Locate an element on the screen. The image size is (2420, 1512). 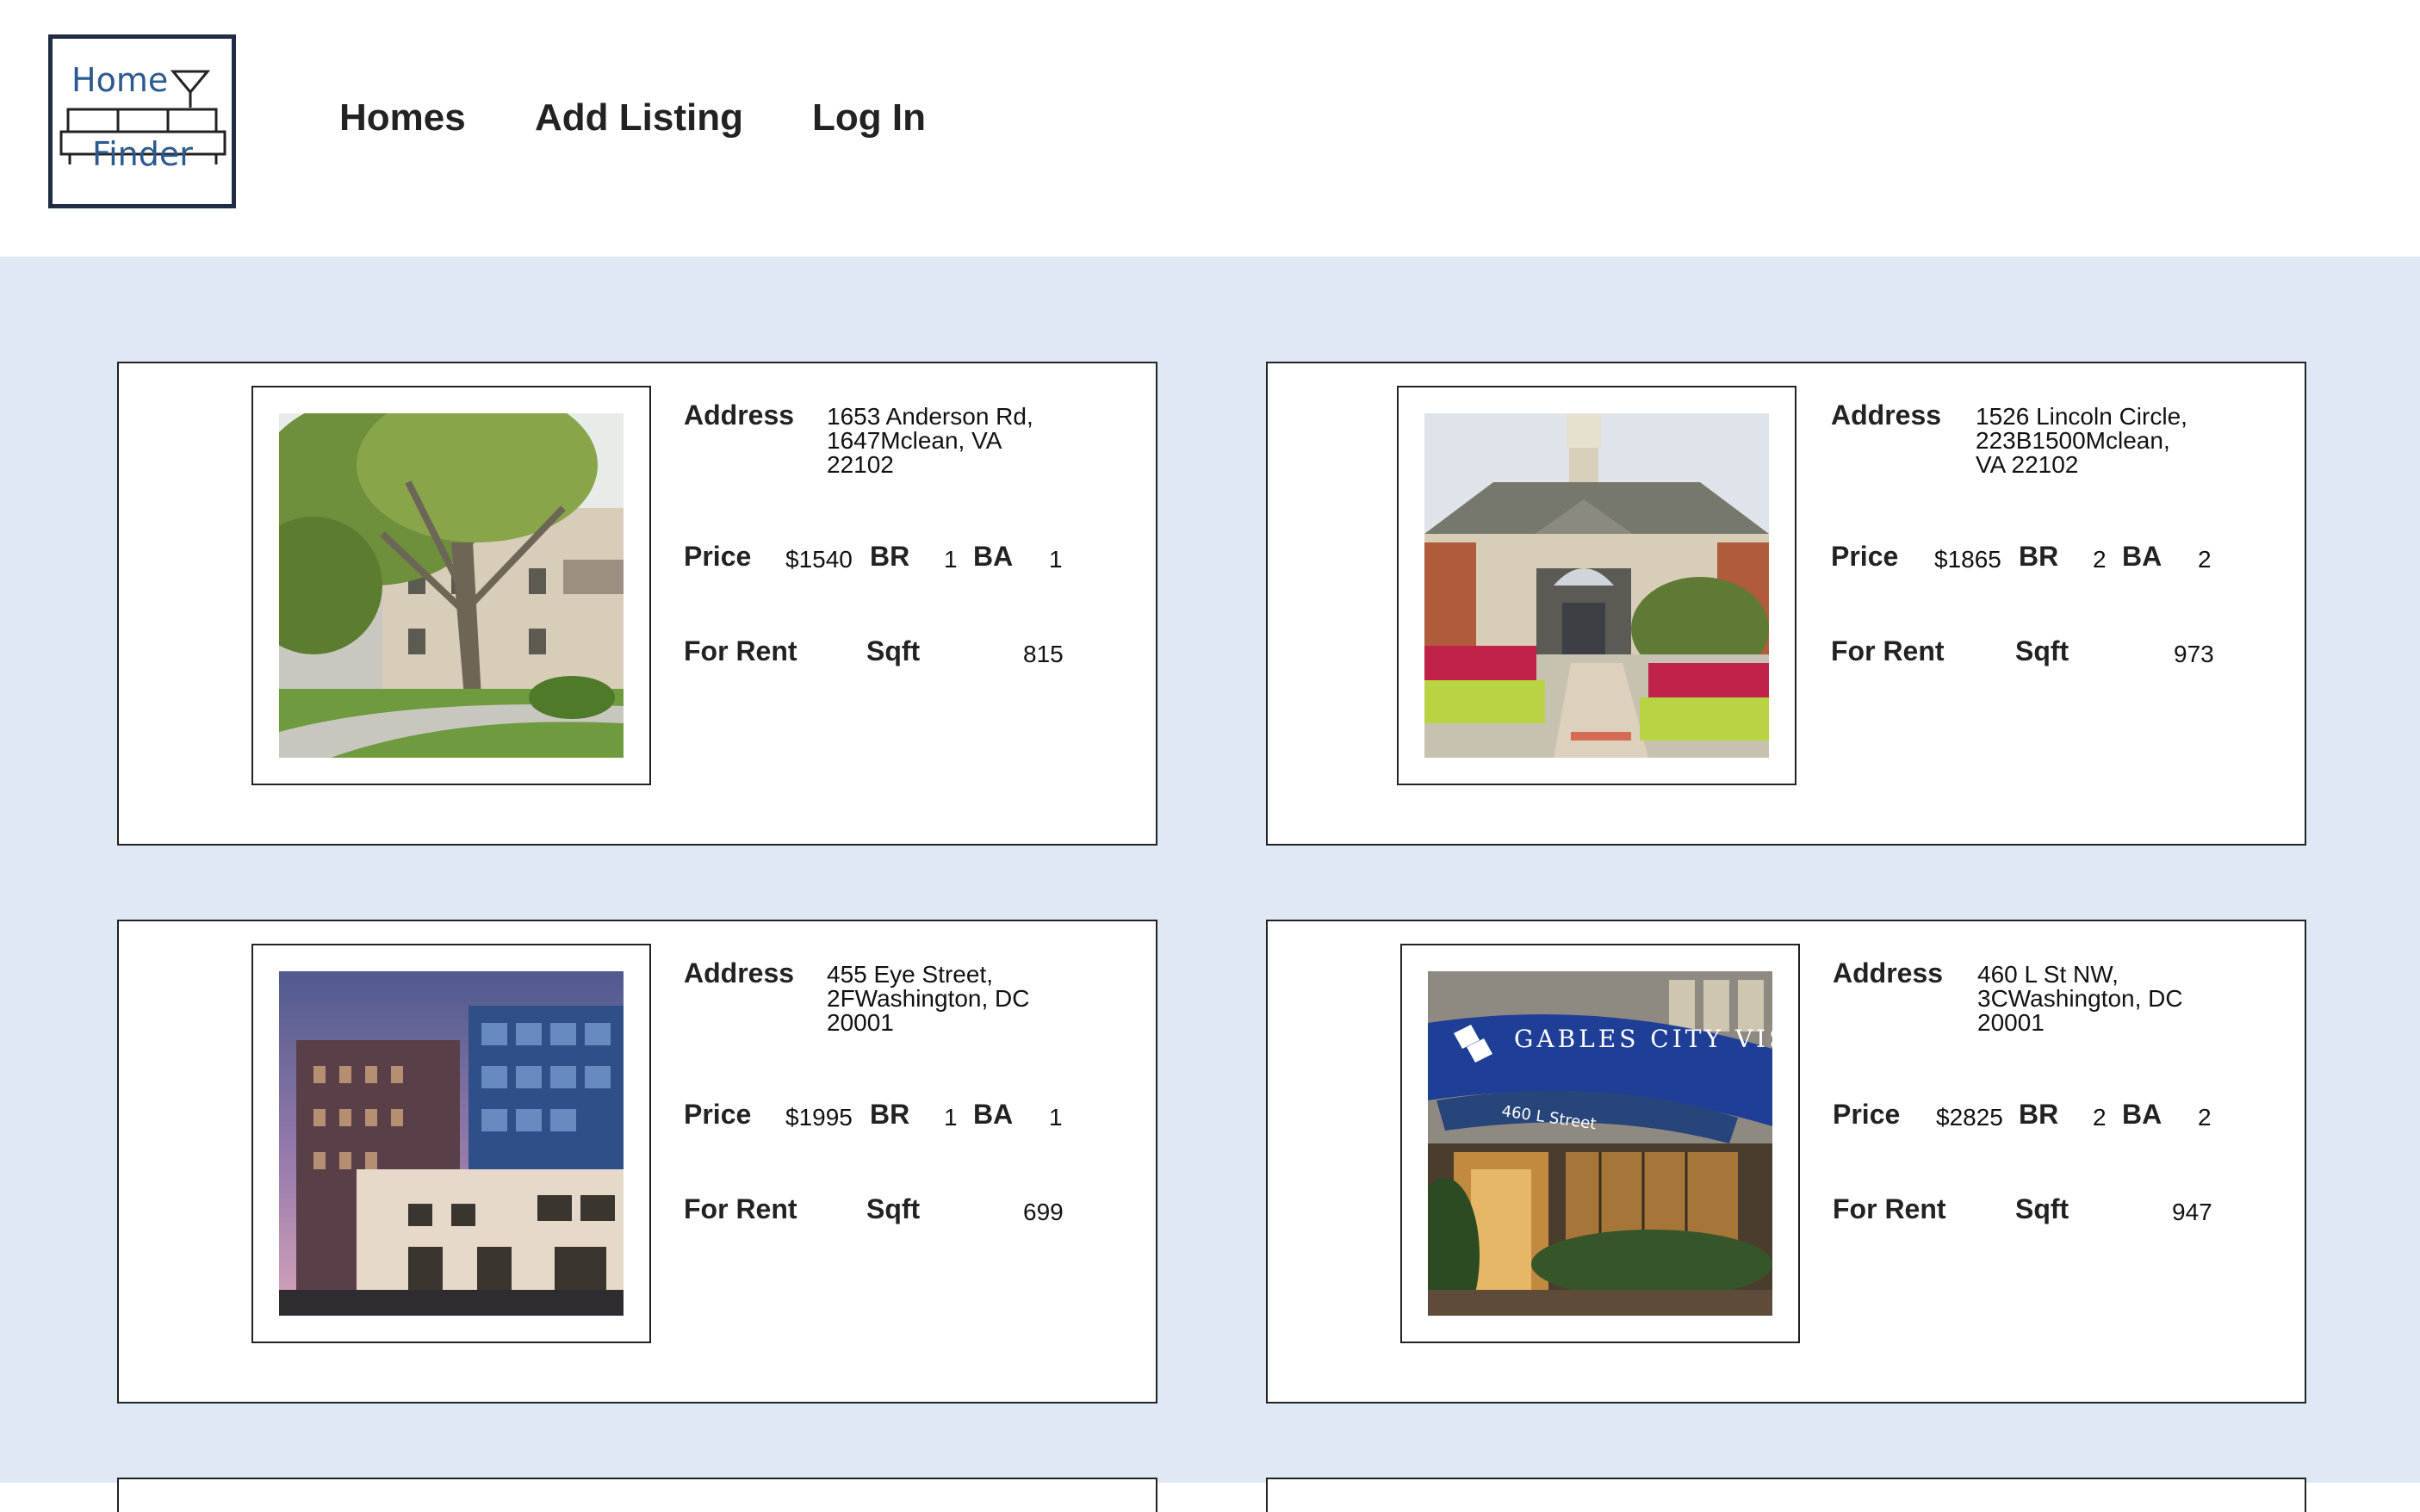
logo-text-finder: Finder is located at coordinates (142, 154).